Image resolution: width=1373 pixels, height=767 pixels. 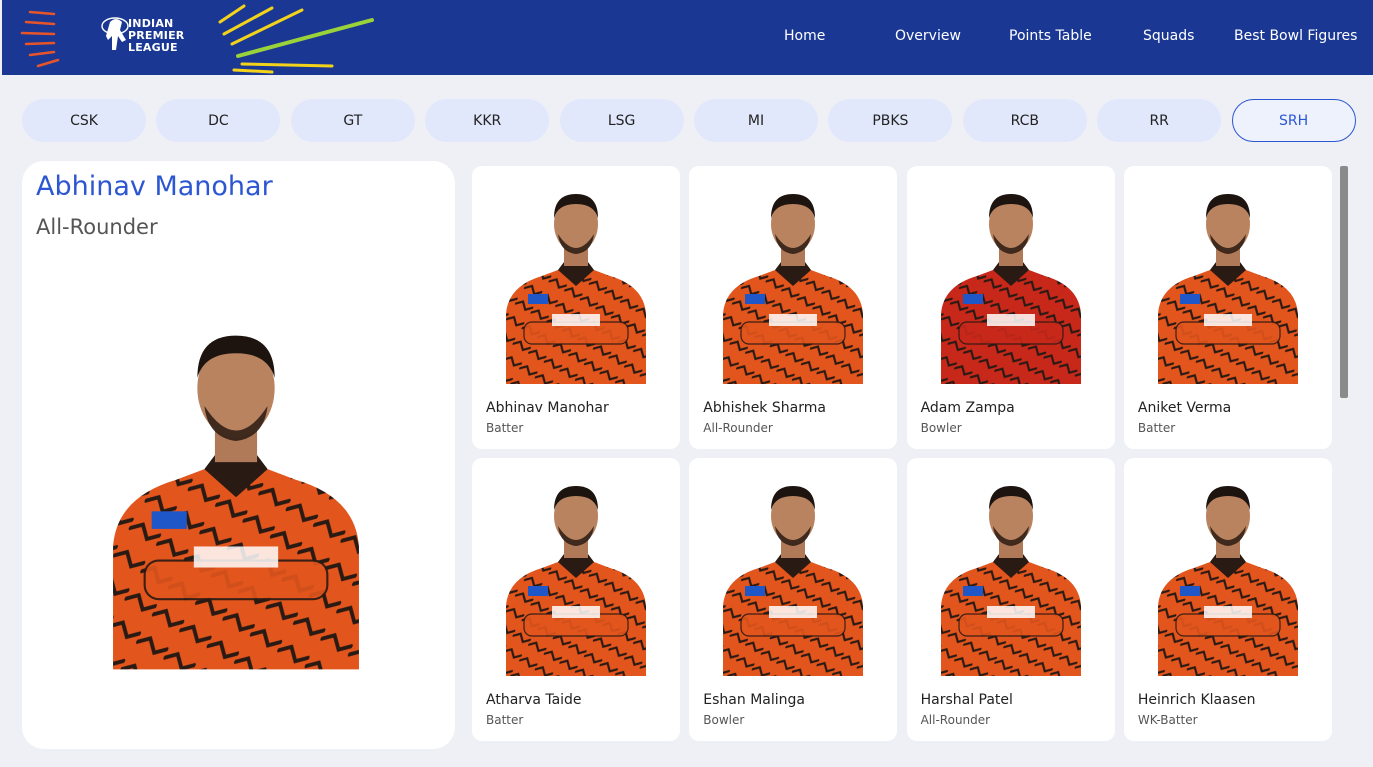 I want to click on featured-player-photo, so click(x=236, y=502).